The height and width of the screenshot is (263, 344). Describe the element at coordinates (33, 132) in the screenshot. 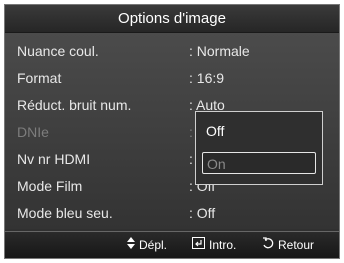

I see `row-label: DNIe` at that location.